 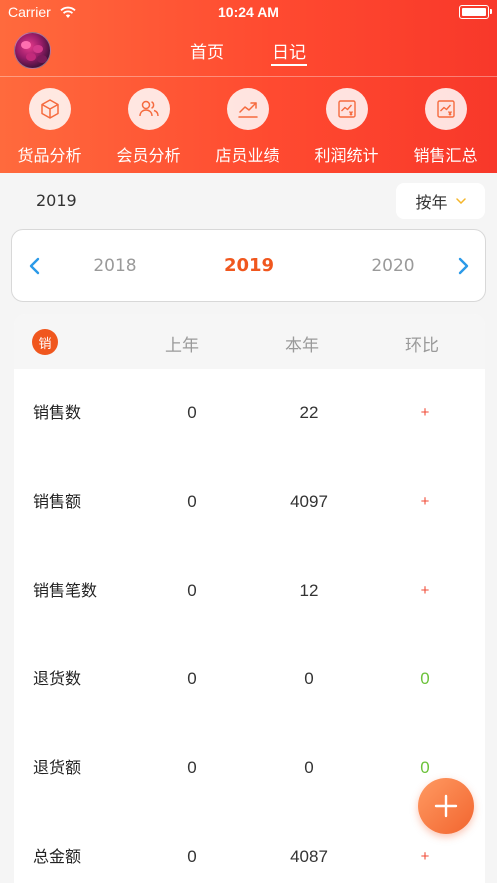 I want to click on sales-badge: 销, so click(x=45, y=342).